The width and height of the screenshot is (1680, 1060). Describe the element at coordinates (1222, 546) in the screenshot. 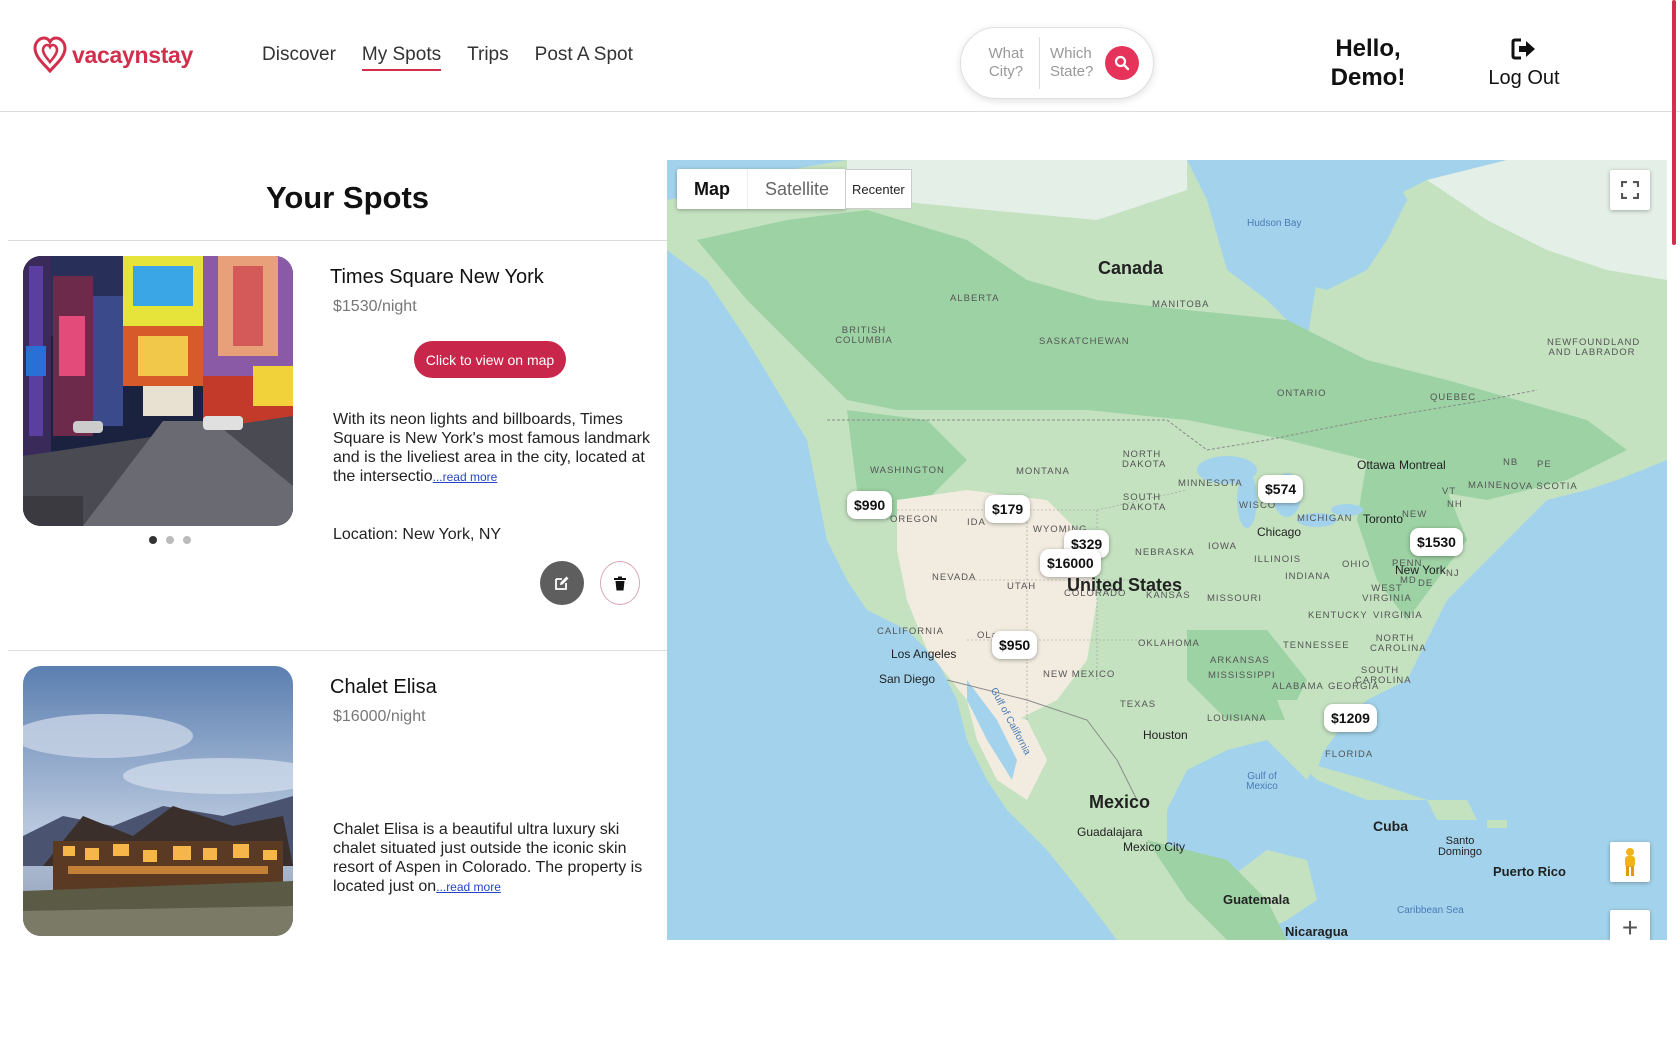

I see `map-label: IOWA` at that location.